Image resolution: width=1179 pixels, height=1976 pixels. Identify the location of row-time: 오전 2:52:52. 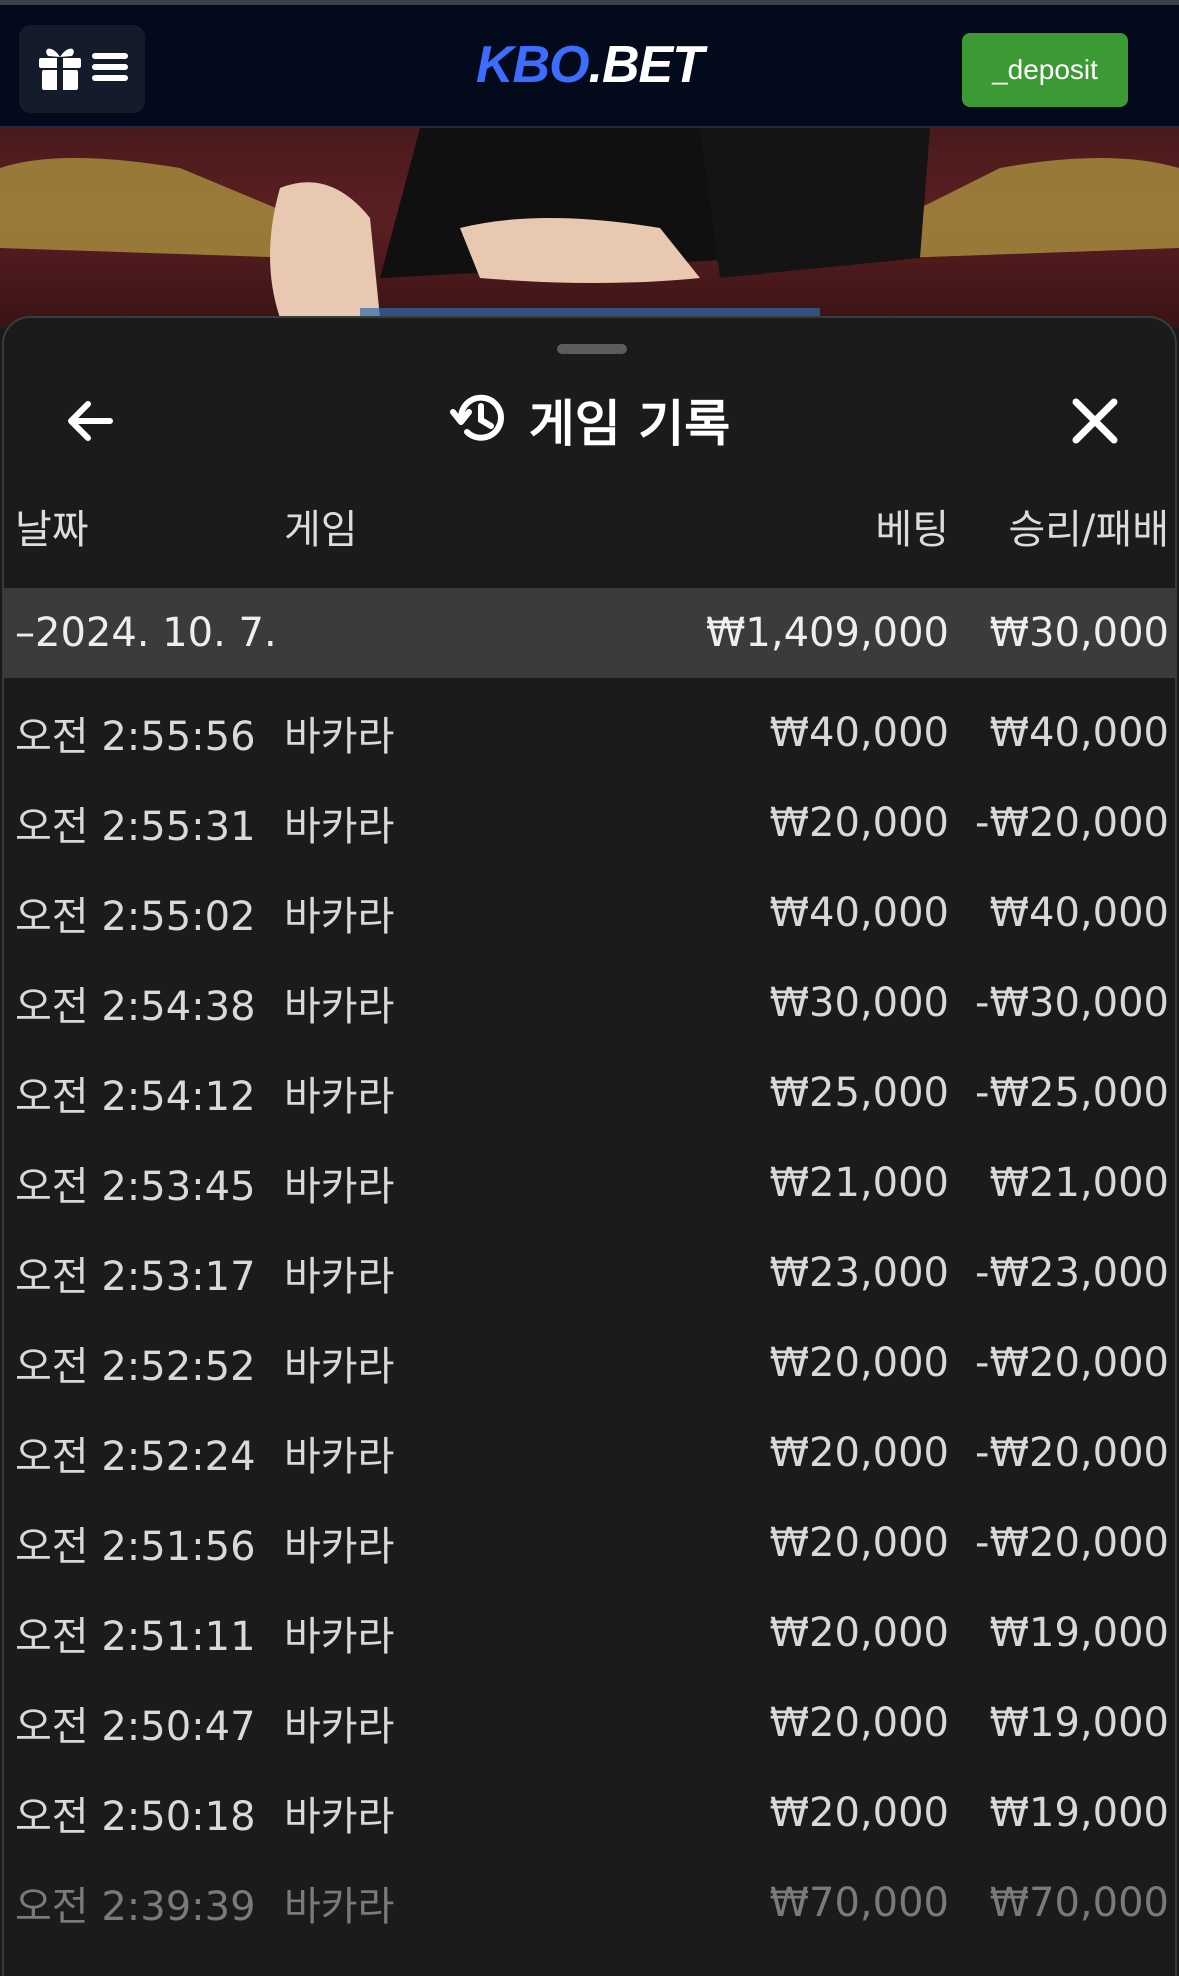
(135, 1367).